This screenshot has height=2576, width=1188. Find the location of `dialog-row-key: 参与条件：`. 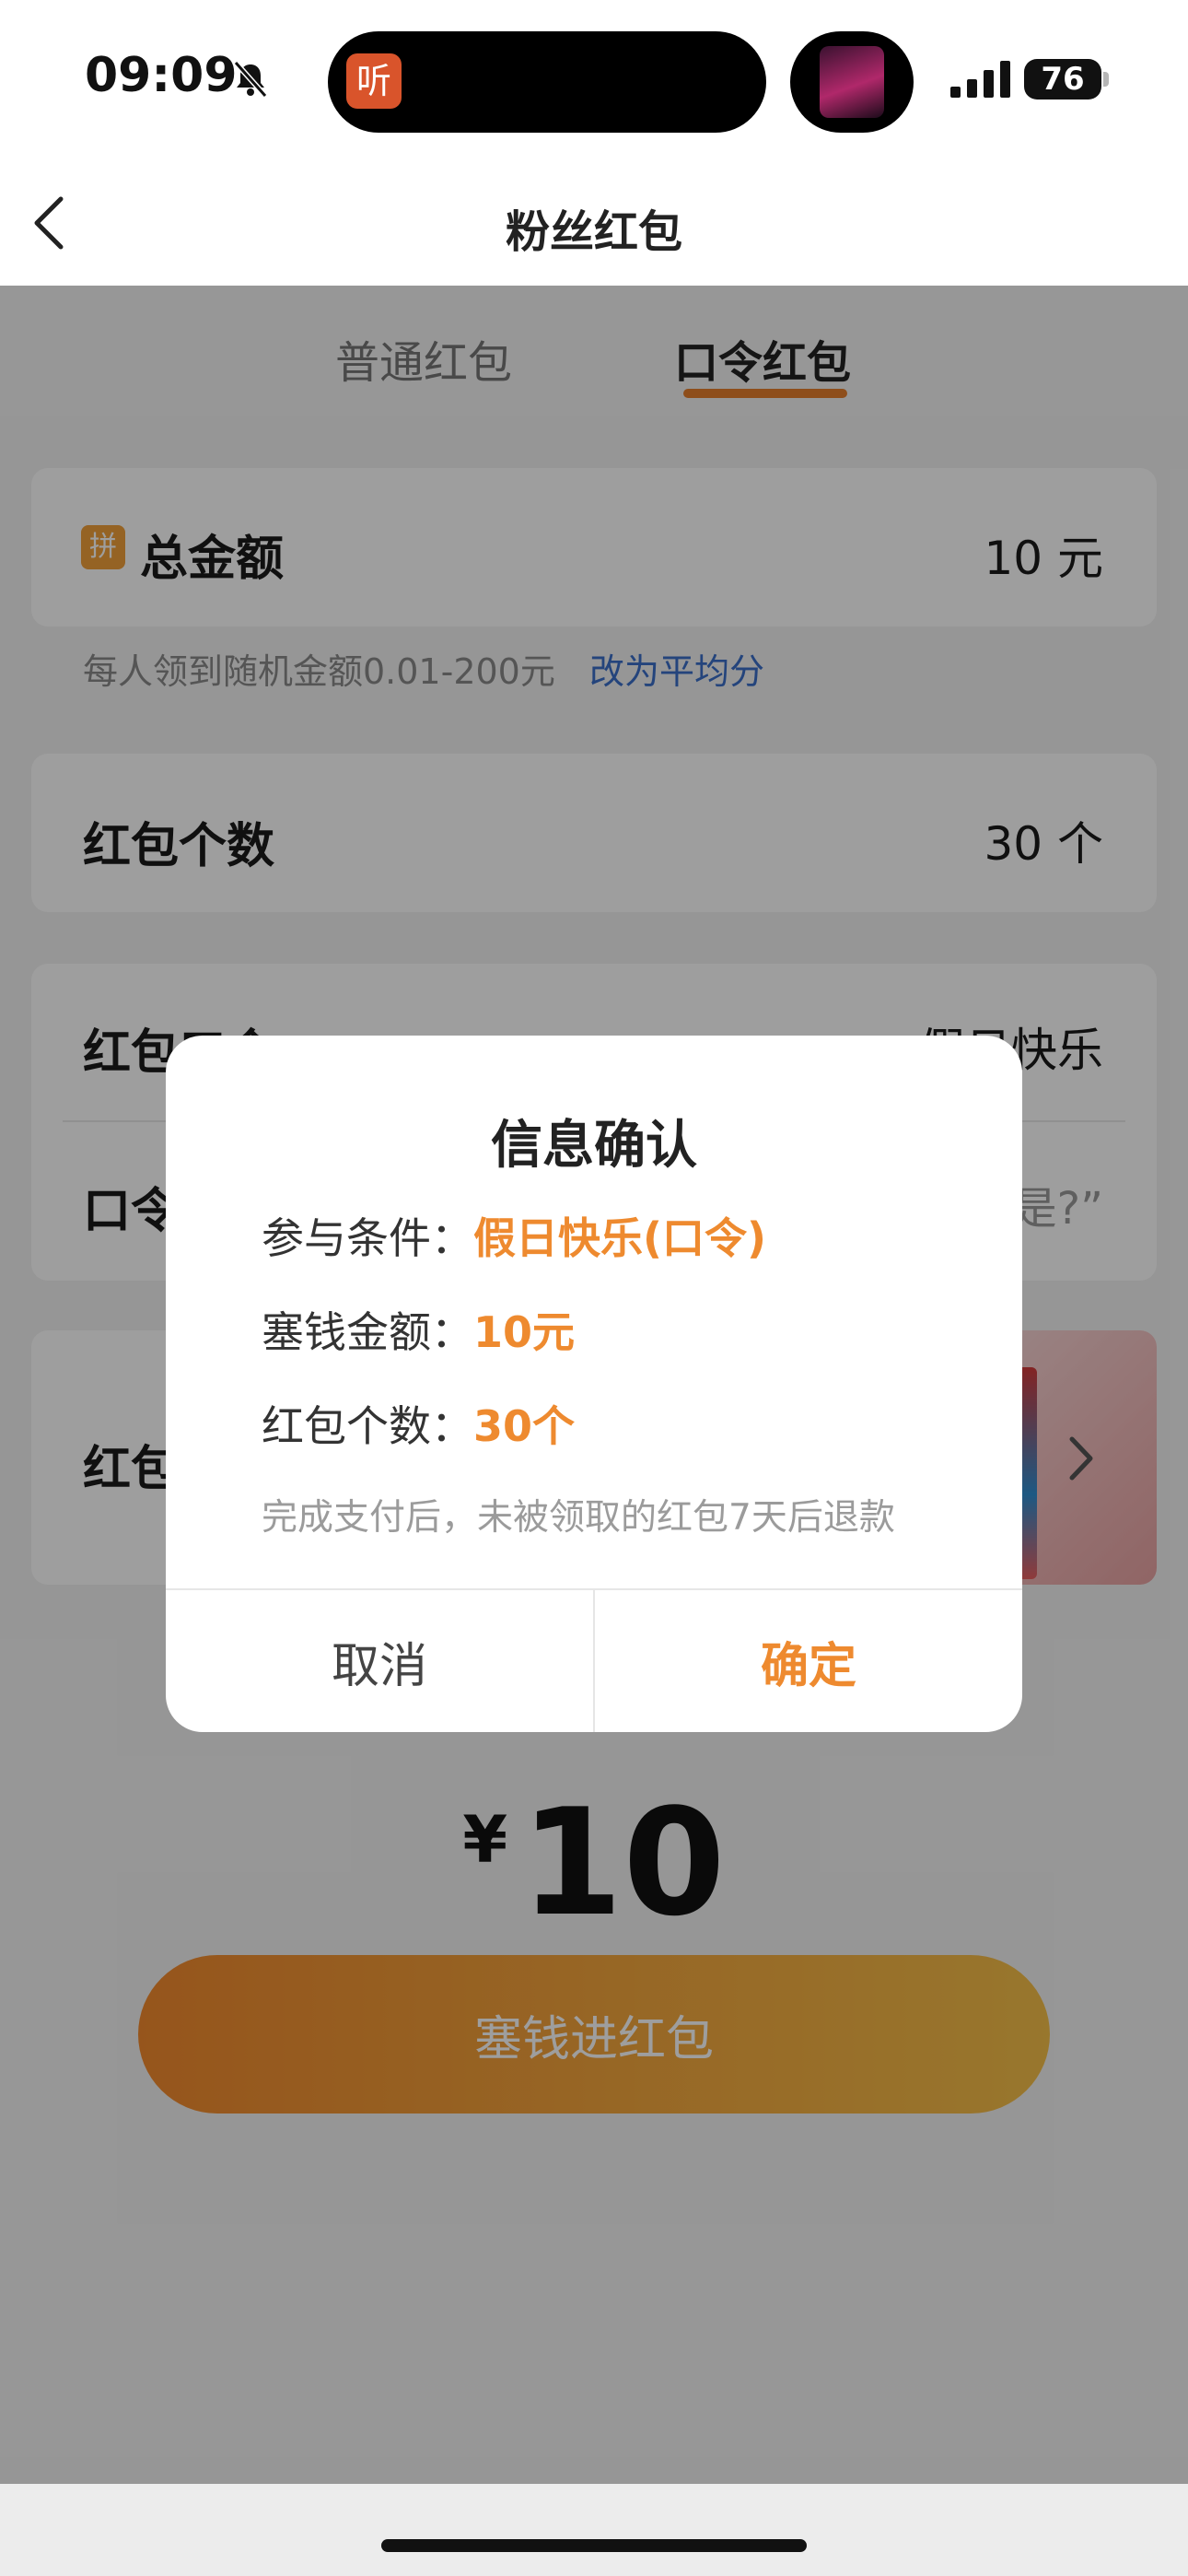

dialog-row-key: 参与条件： is located at coordinates (367, 1238).